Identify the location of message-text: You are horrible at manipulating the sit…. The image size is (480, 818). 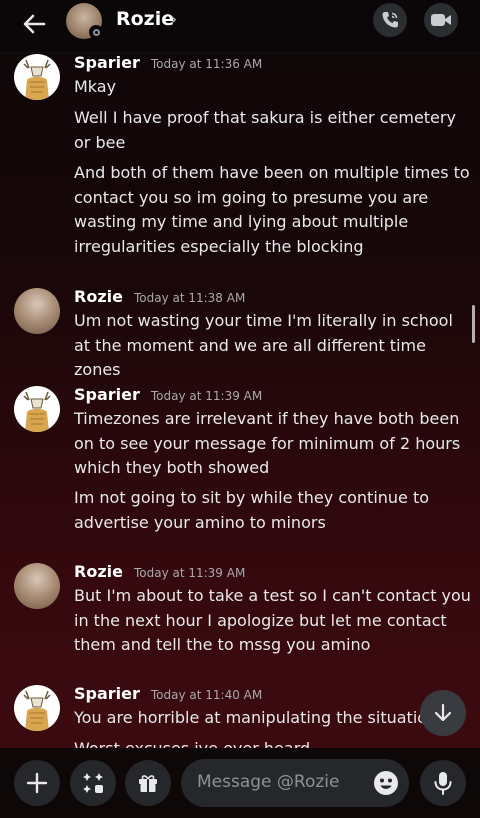
(256, 717).